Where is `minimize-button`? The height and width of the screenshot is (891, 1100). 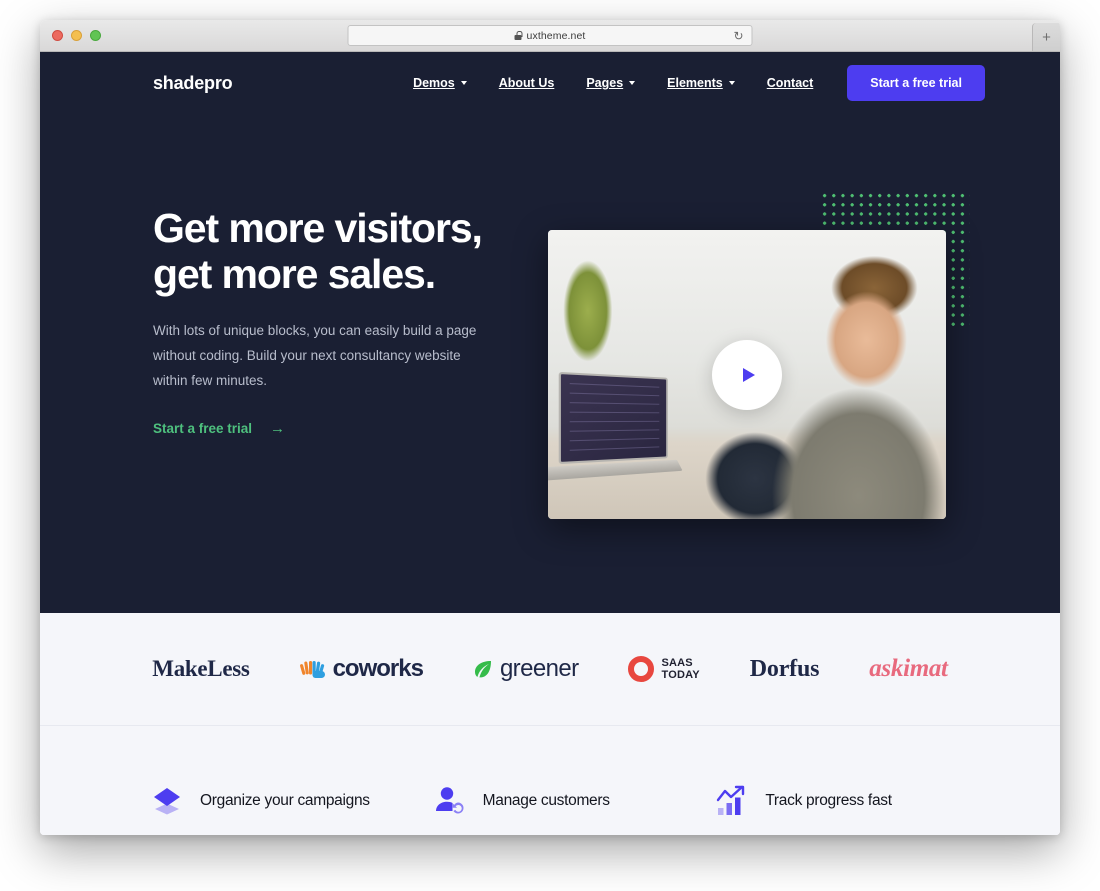
minimize-button is located at coordinates (76, 35).